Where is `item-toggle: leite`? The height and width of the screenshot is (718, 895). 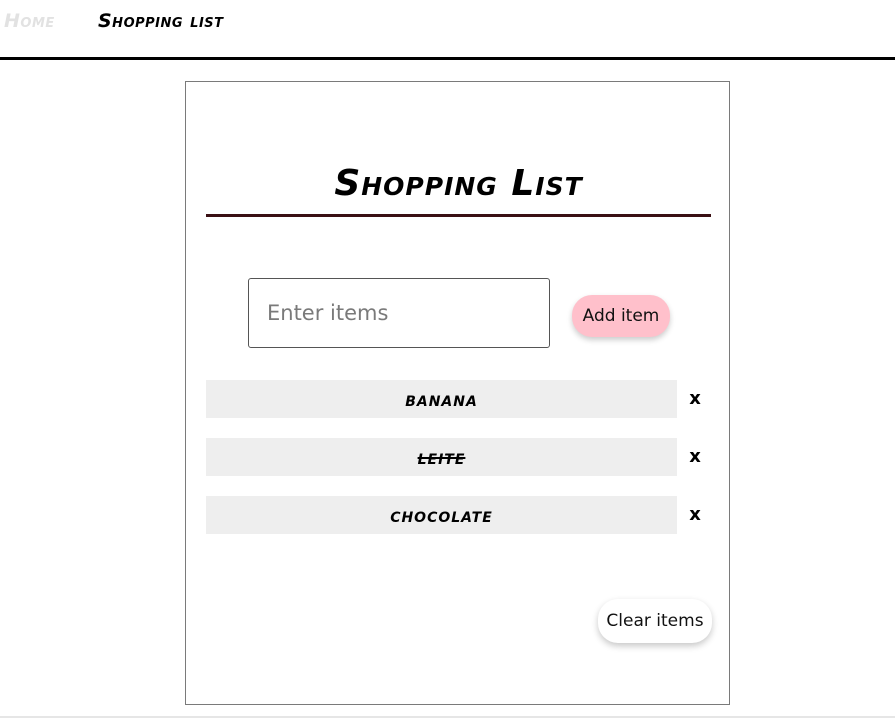
item-toggle: leite is located at coordinates (441, 457).